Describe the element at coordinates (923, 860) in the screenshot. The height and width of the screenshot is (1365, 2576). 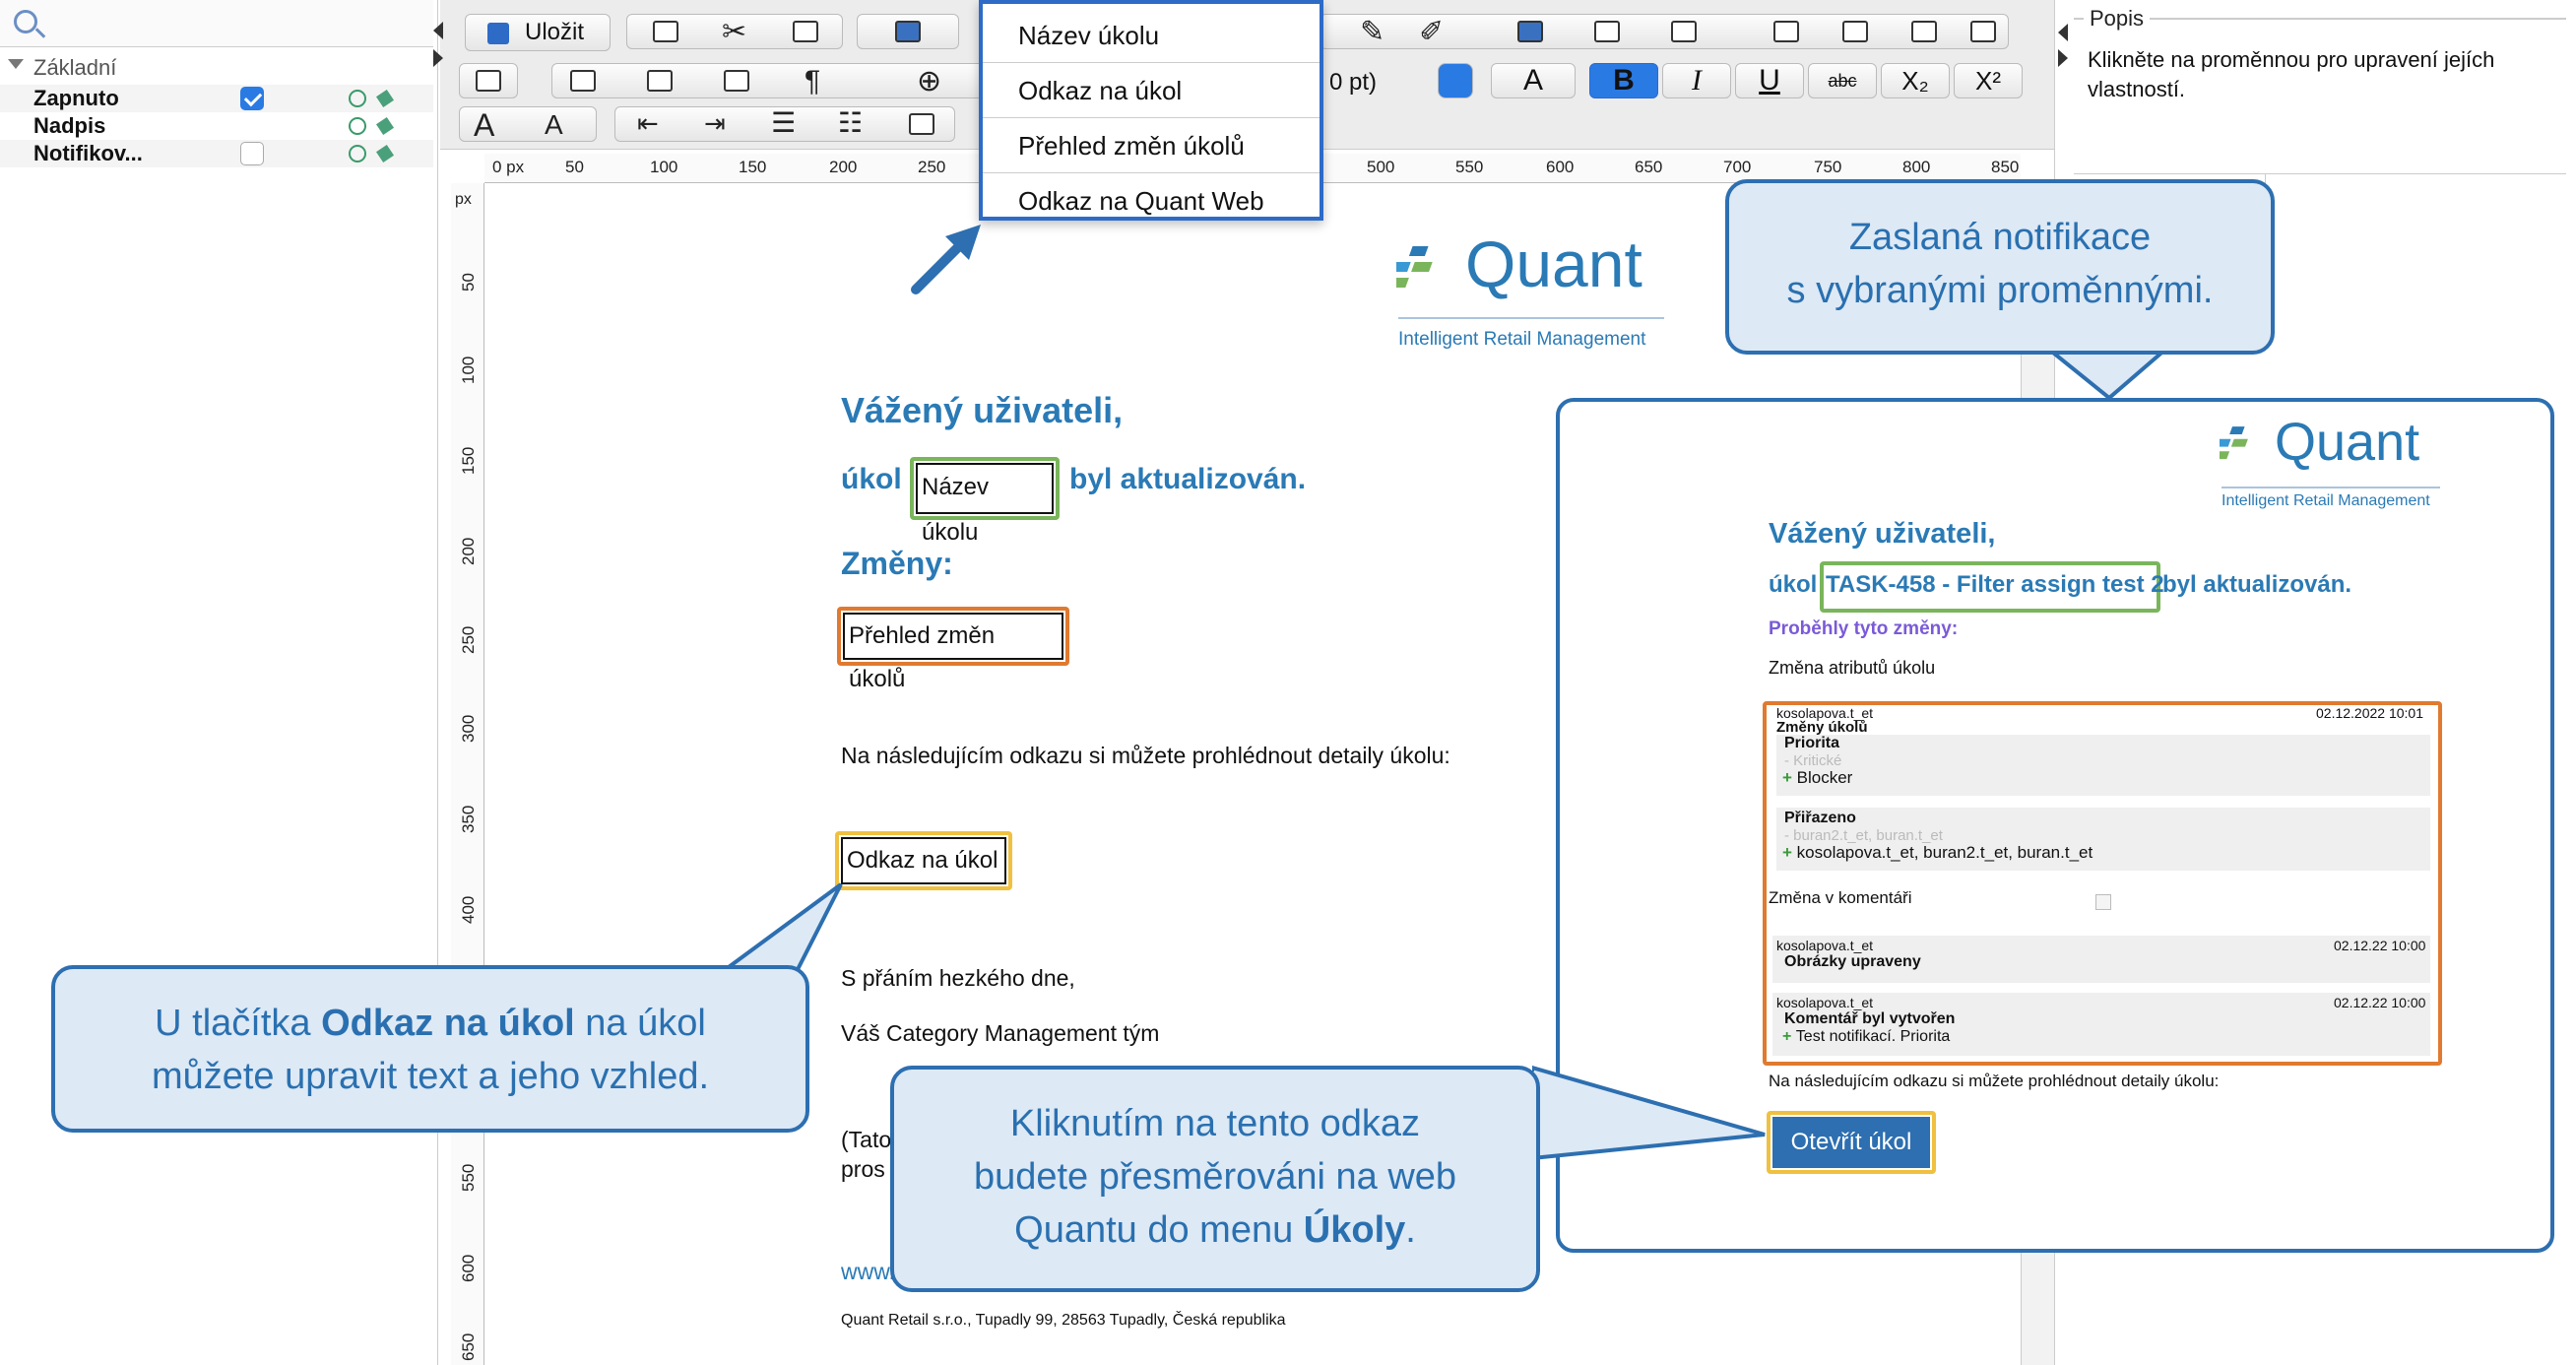
I see `task-link-variable: Odkaz na úkol` at that location.